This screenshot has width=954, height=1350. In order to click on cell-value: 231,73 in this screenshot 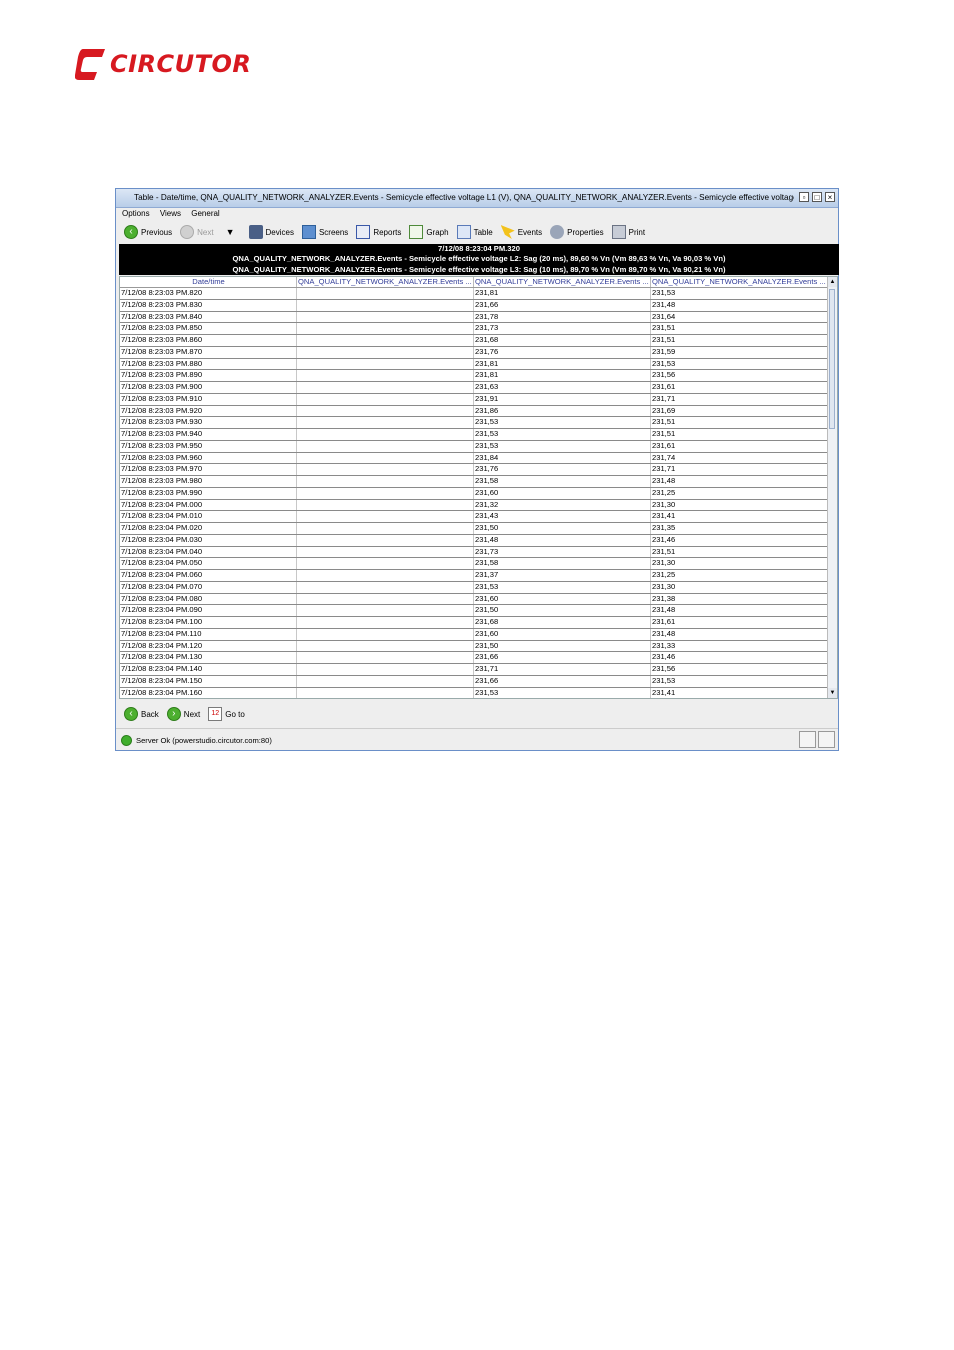, I will do `click(562, 552)`.